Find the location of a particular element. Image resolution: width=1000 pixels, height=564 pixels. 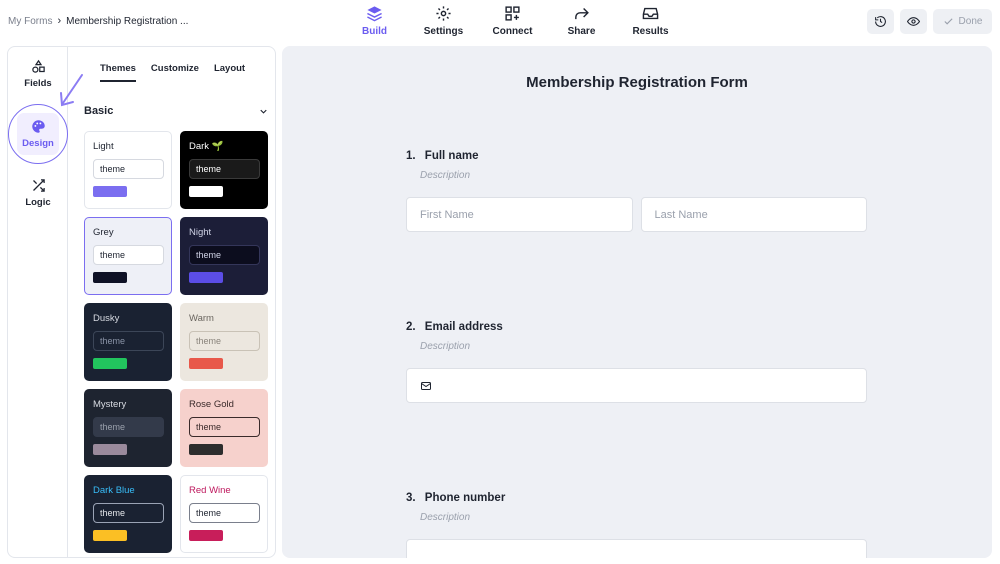

shuffle-icon is located at coordinates (38, 185).